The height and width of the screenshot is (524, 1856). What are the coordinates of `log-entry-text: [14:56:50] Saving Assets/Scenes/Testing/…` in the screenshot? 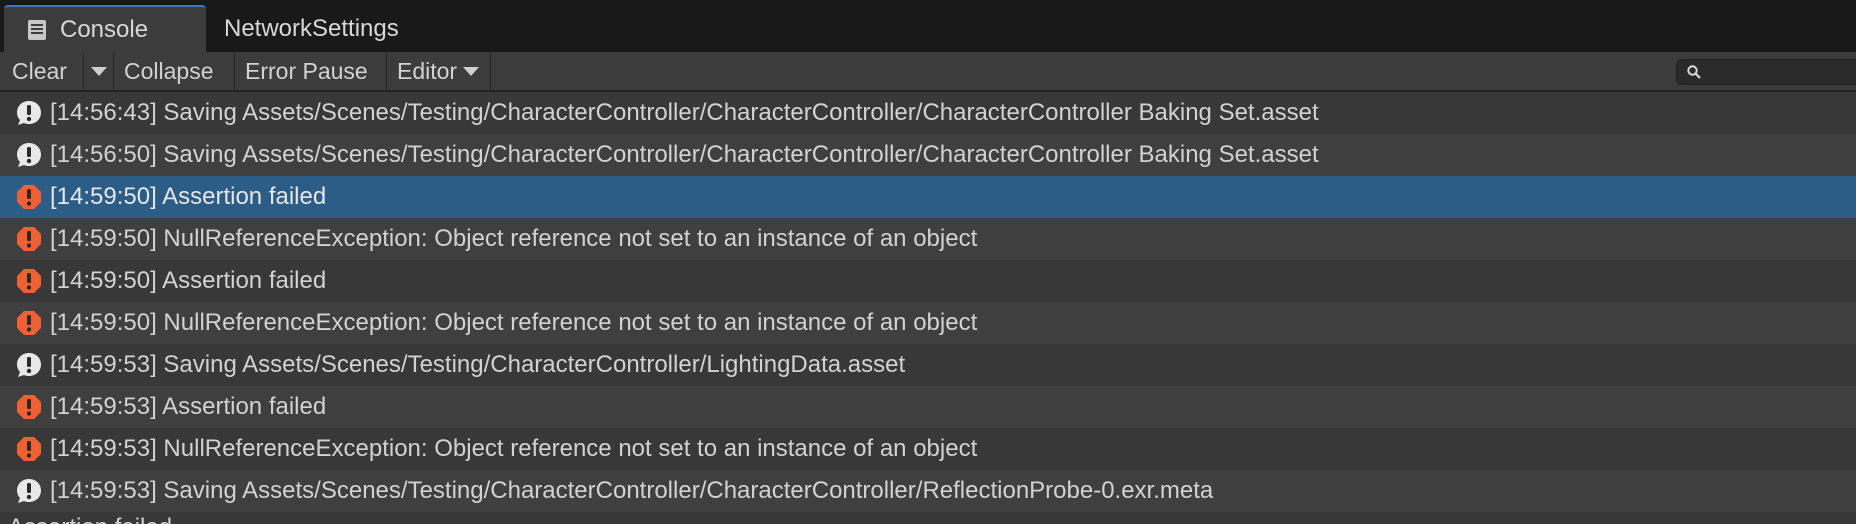 It's located at (684, 154).